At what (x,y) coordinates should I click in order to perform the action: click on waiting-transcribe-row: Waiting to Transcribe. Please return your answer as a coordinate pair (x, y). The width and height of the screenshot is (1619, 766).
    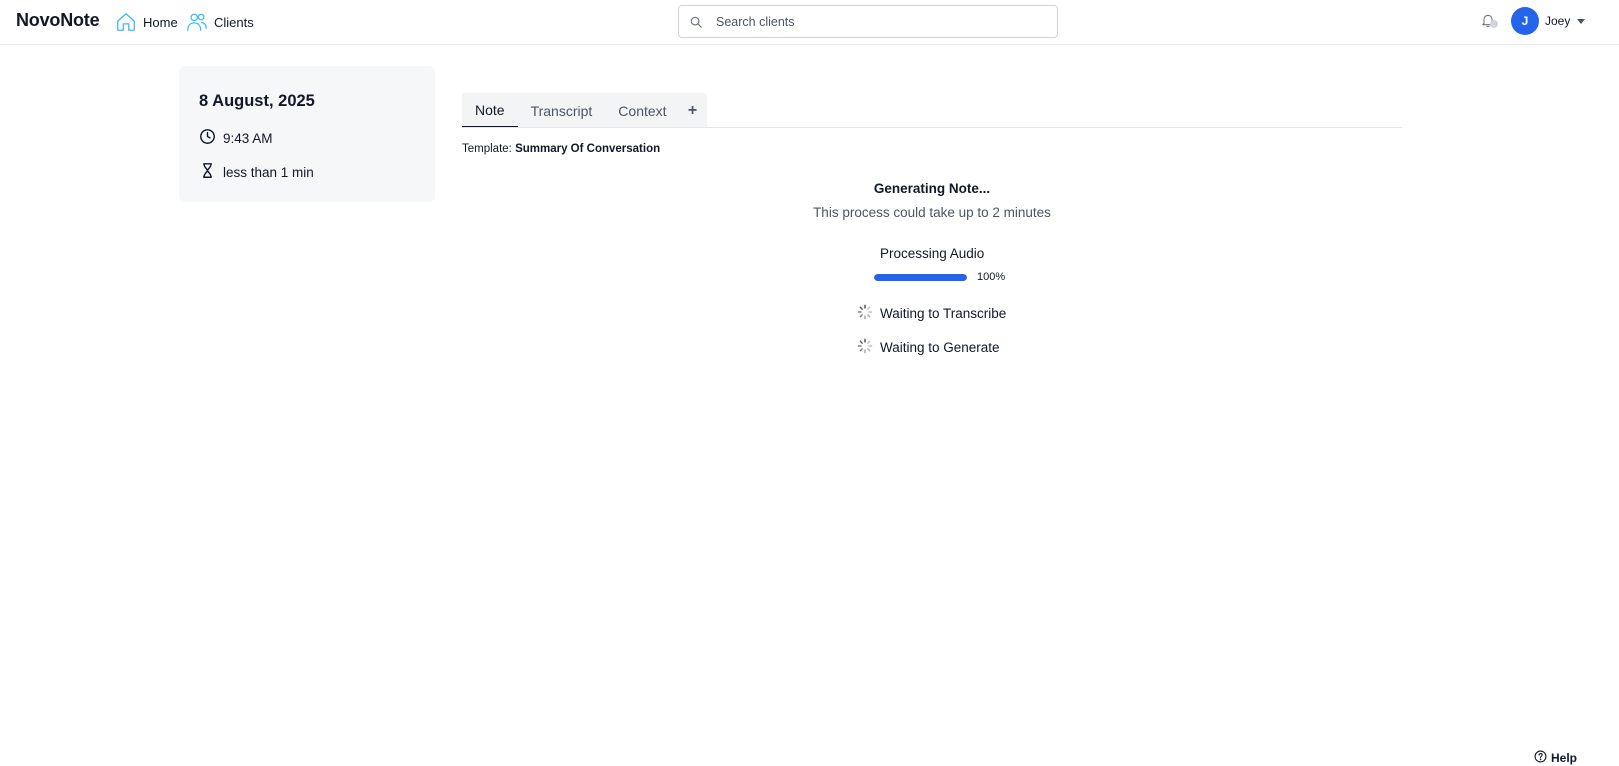
    Looking at the image, I should click on (931, 313).